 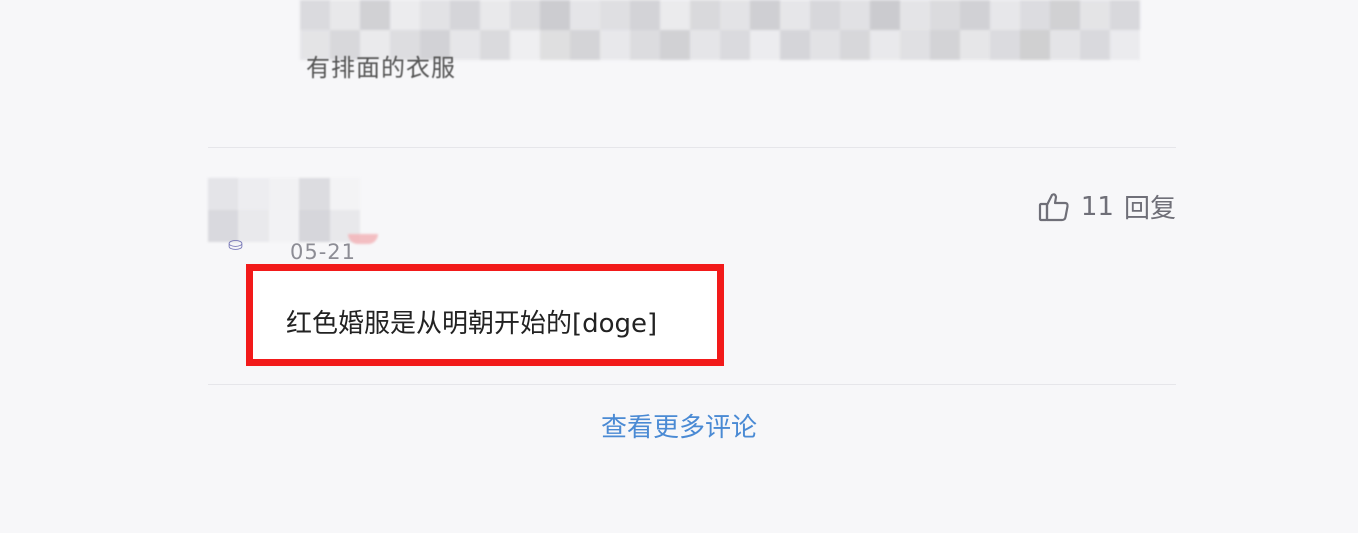 What do you see at coordinates (236, 244) in the screenshot?
I see `user-badge-icon: ⛀` at bounding box center [236, 244].